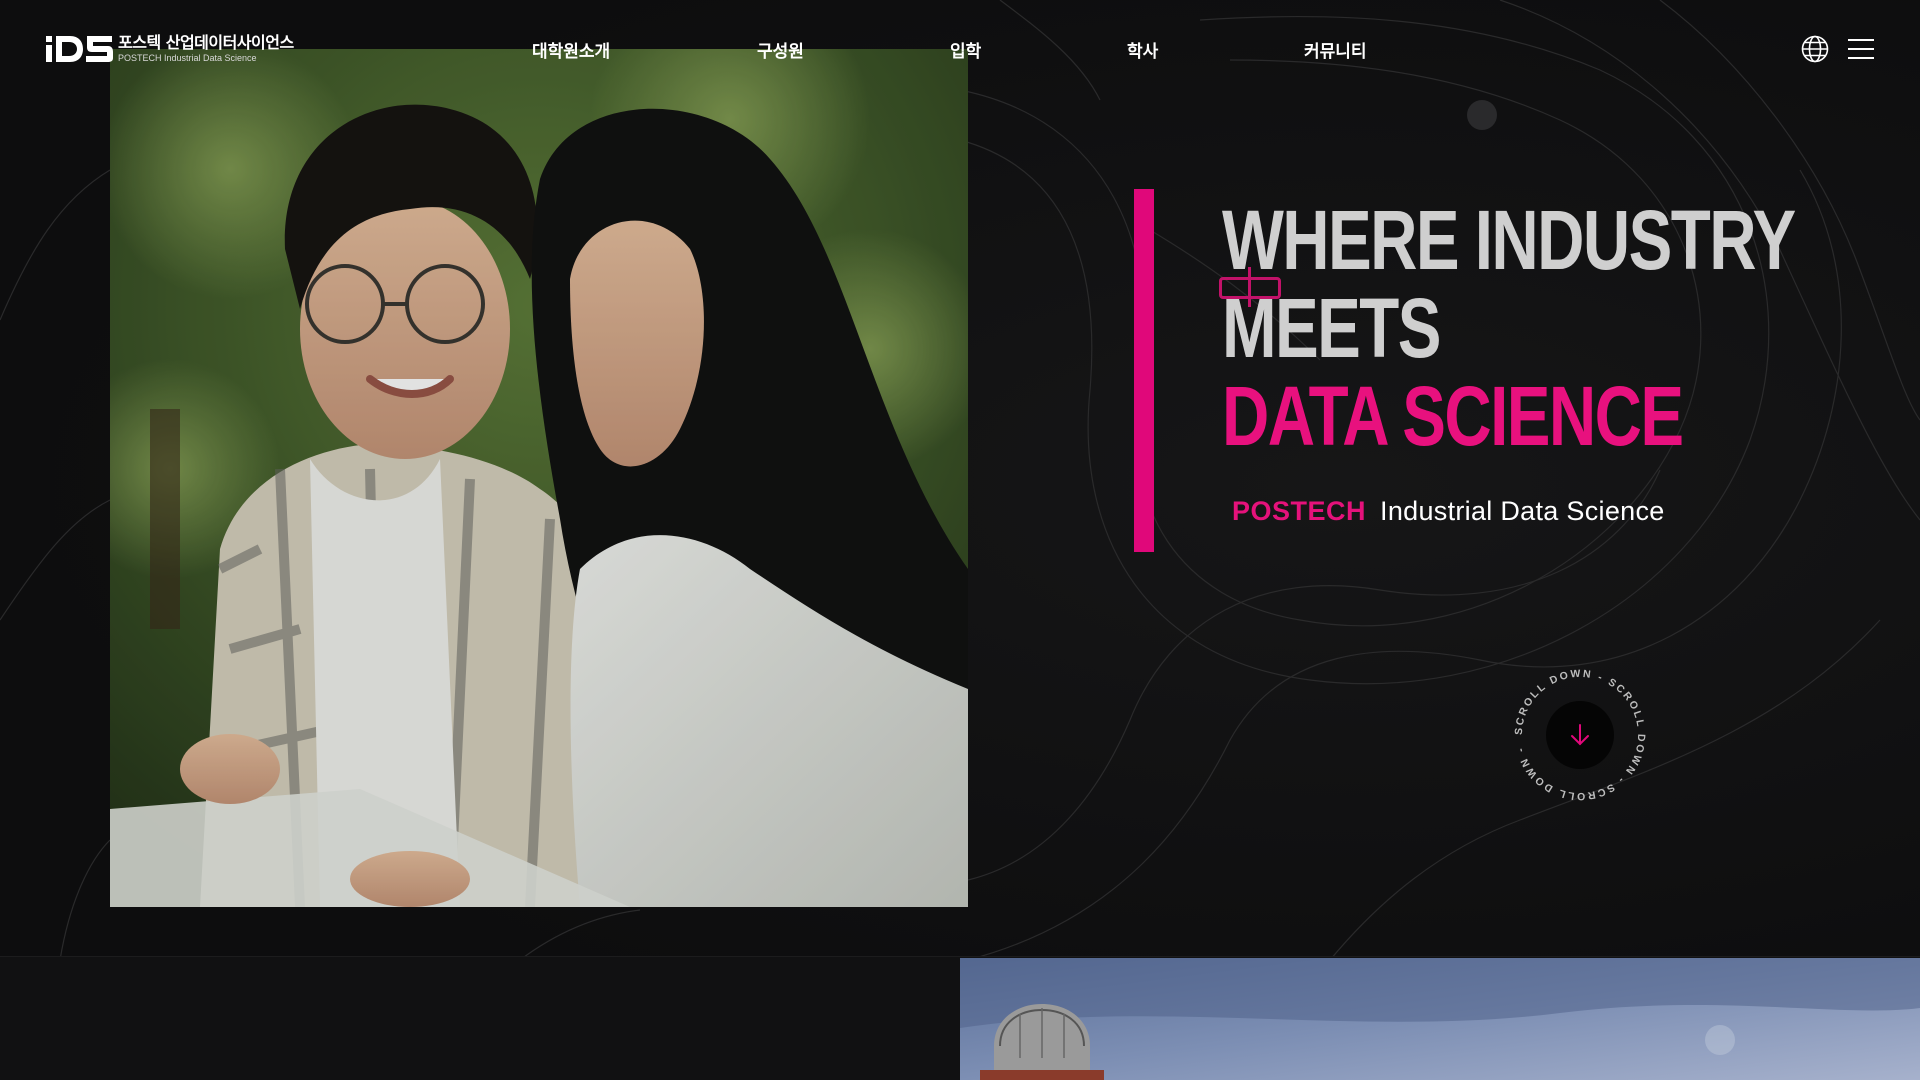  What do you see at coordinates (571, 49) in the screenshot?
I see `nav-item-about: 대학원소개` at bounding box center [571, 49].